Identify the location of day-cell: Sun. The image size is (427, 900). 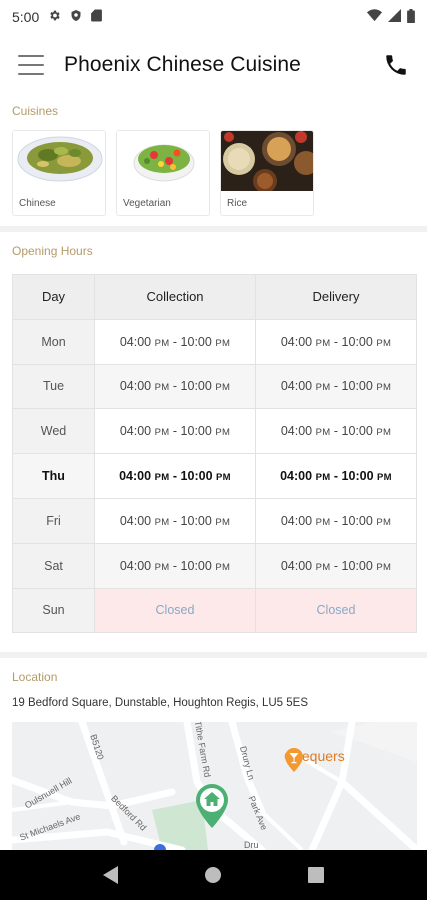
(53, 610).